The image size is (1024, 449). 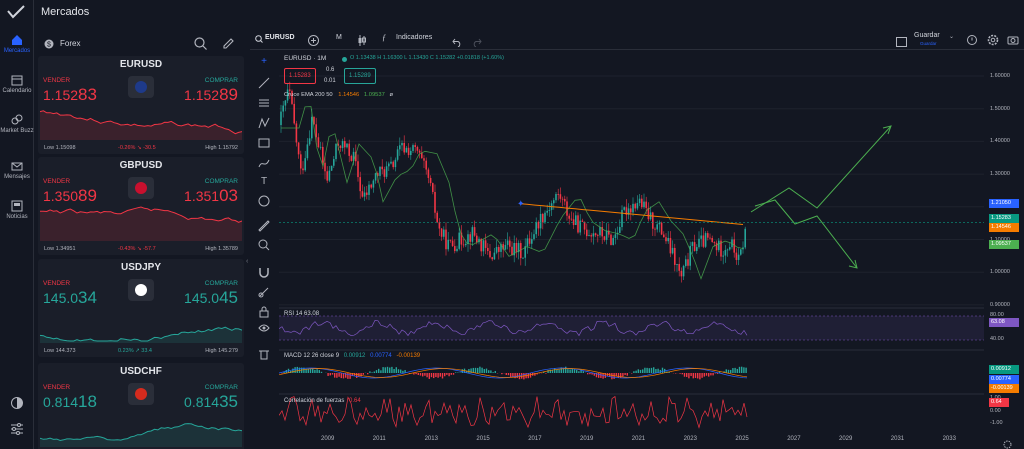 I want to click on settings-sliders-icon, so click(x=17, y=431).